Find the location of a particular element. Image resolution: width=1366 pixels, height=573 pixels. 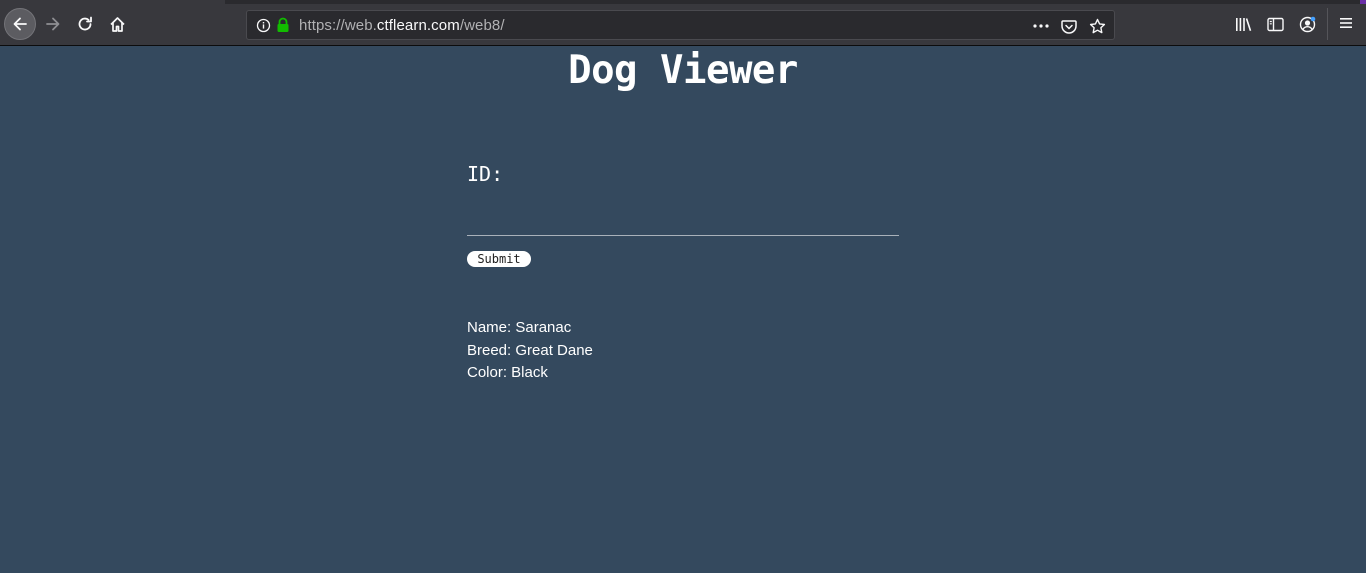

url-scheme: https:// is located at coordinates (322, 25).